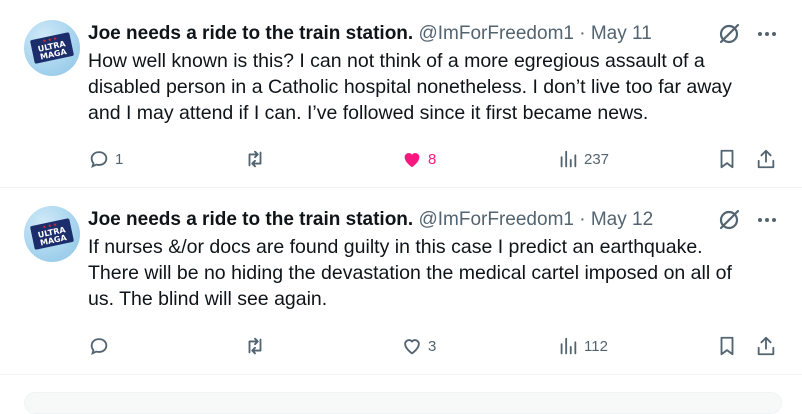 This screenshot has width=802, height=414. Describe the element at coordinates (438, 346) in the screenshot. I see `tweet-actions: 3 112` at that location.